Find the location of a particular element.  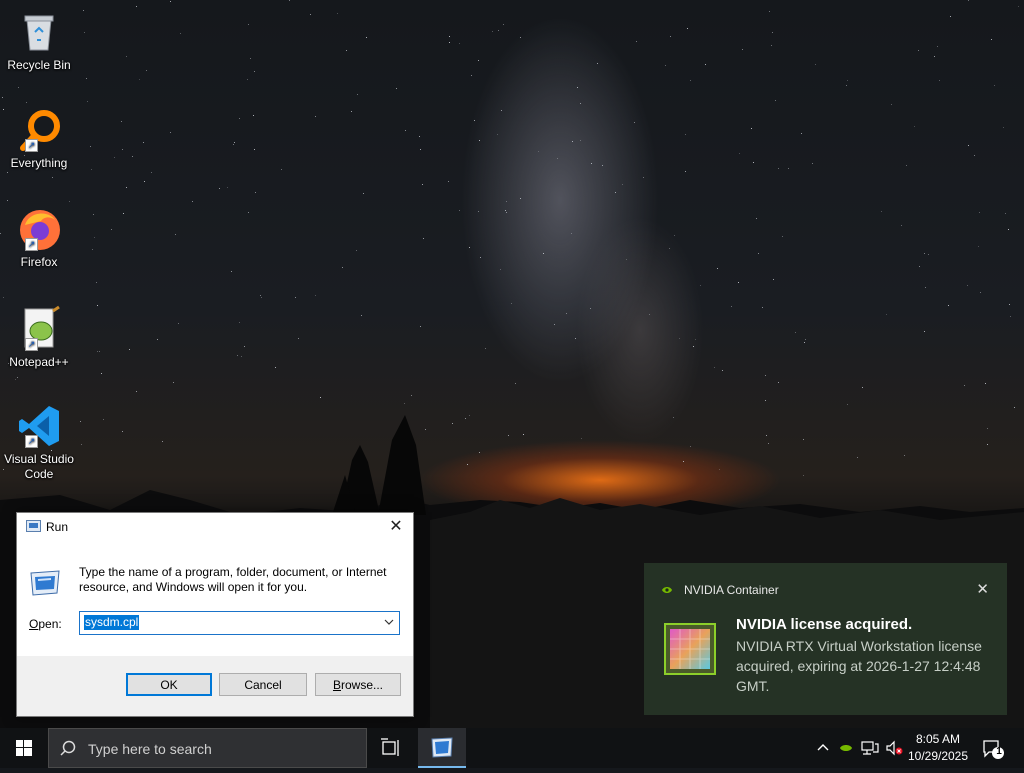

open-label: Open: is located at coordinates (45, 624).